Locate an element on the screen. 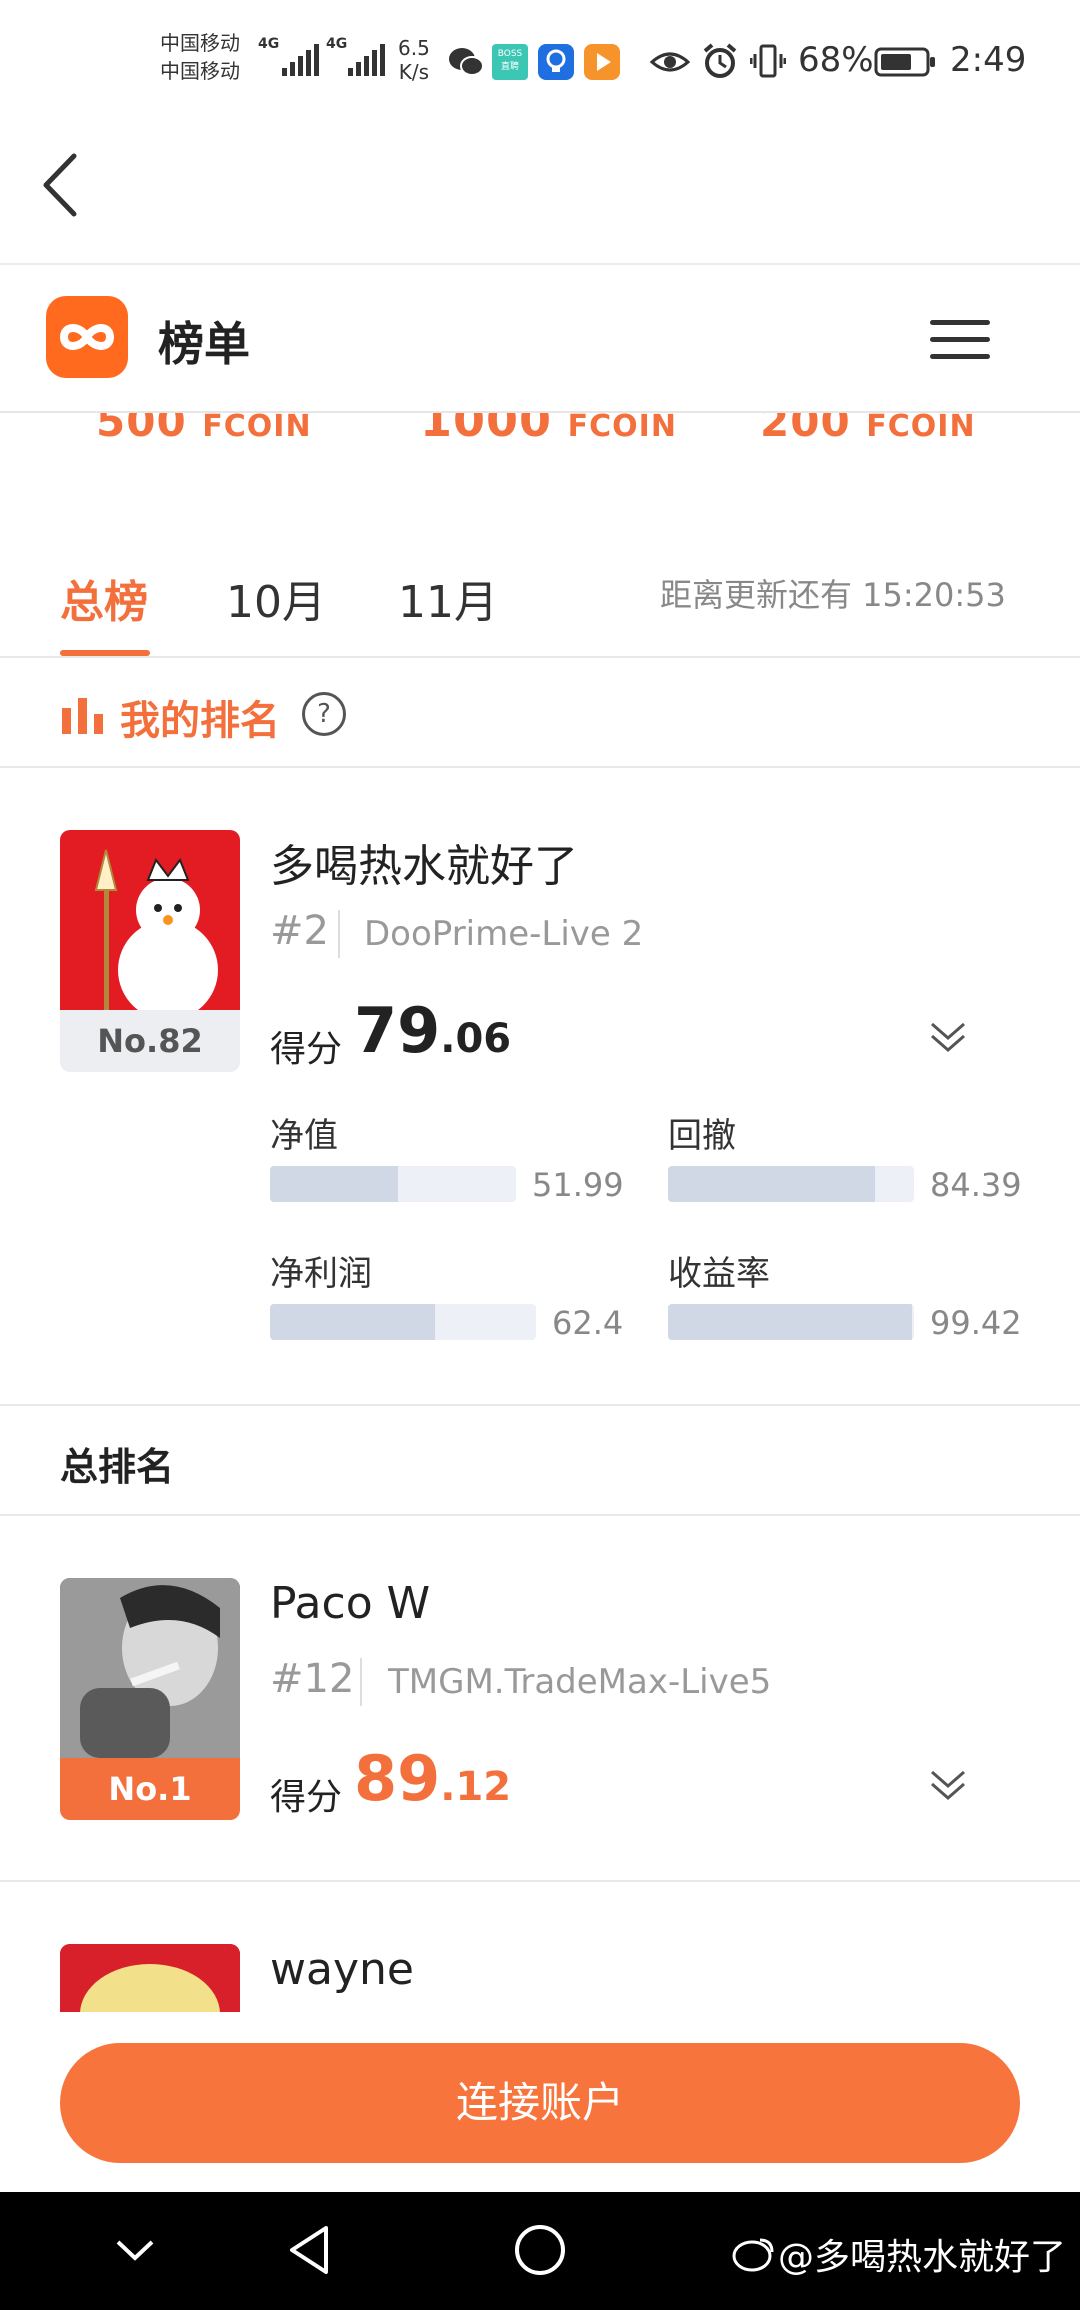  net-type-1: 4G is located at coordinates (269, 44).